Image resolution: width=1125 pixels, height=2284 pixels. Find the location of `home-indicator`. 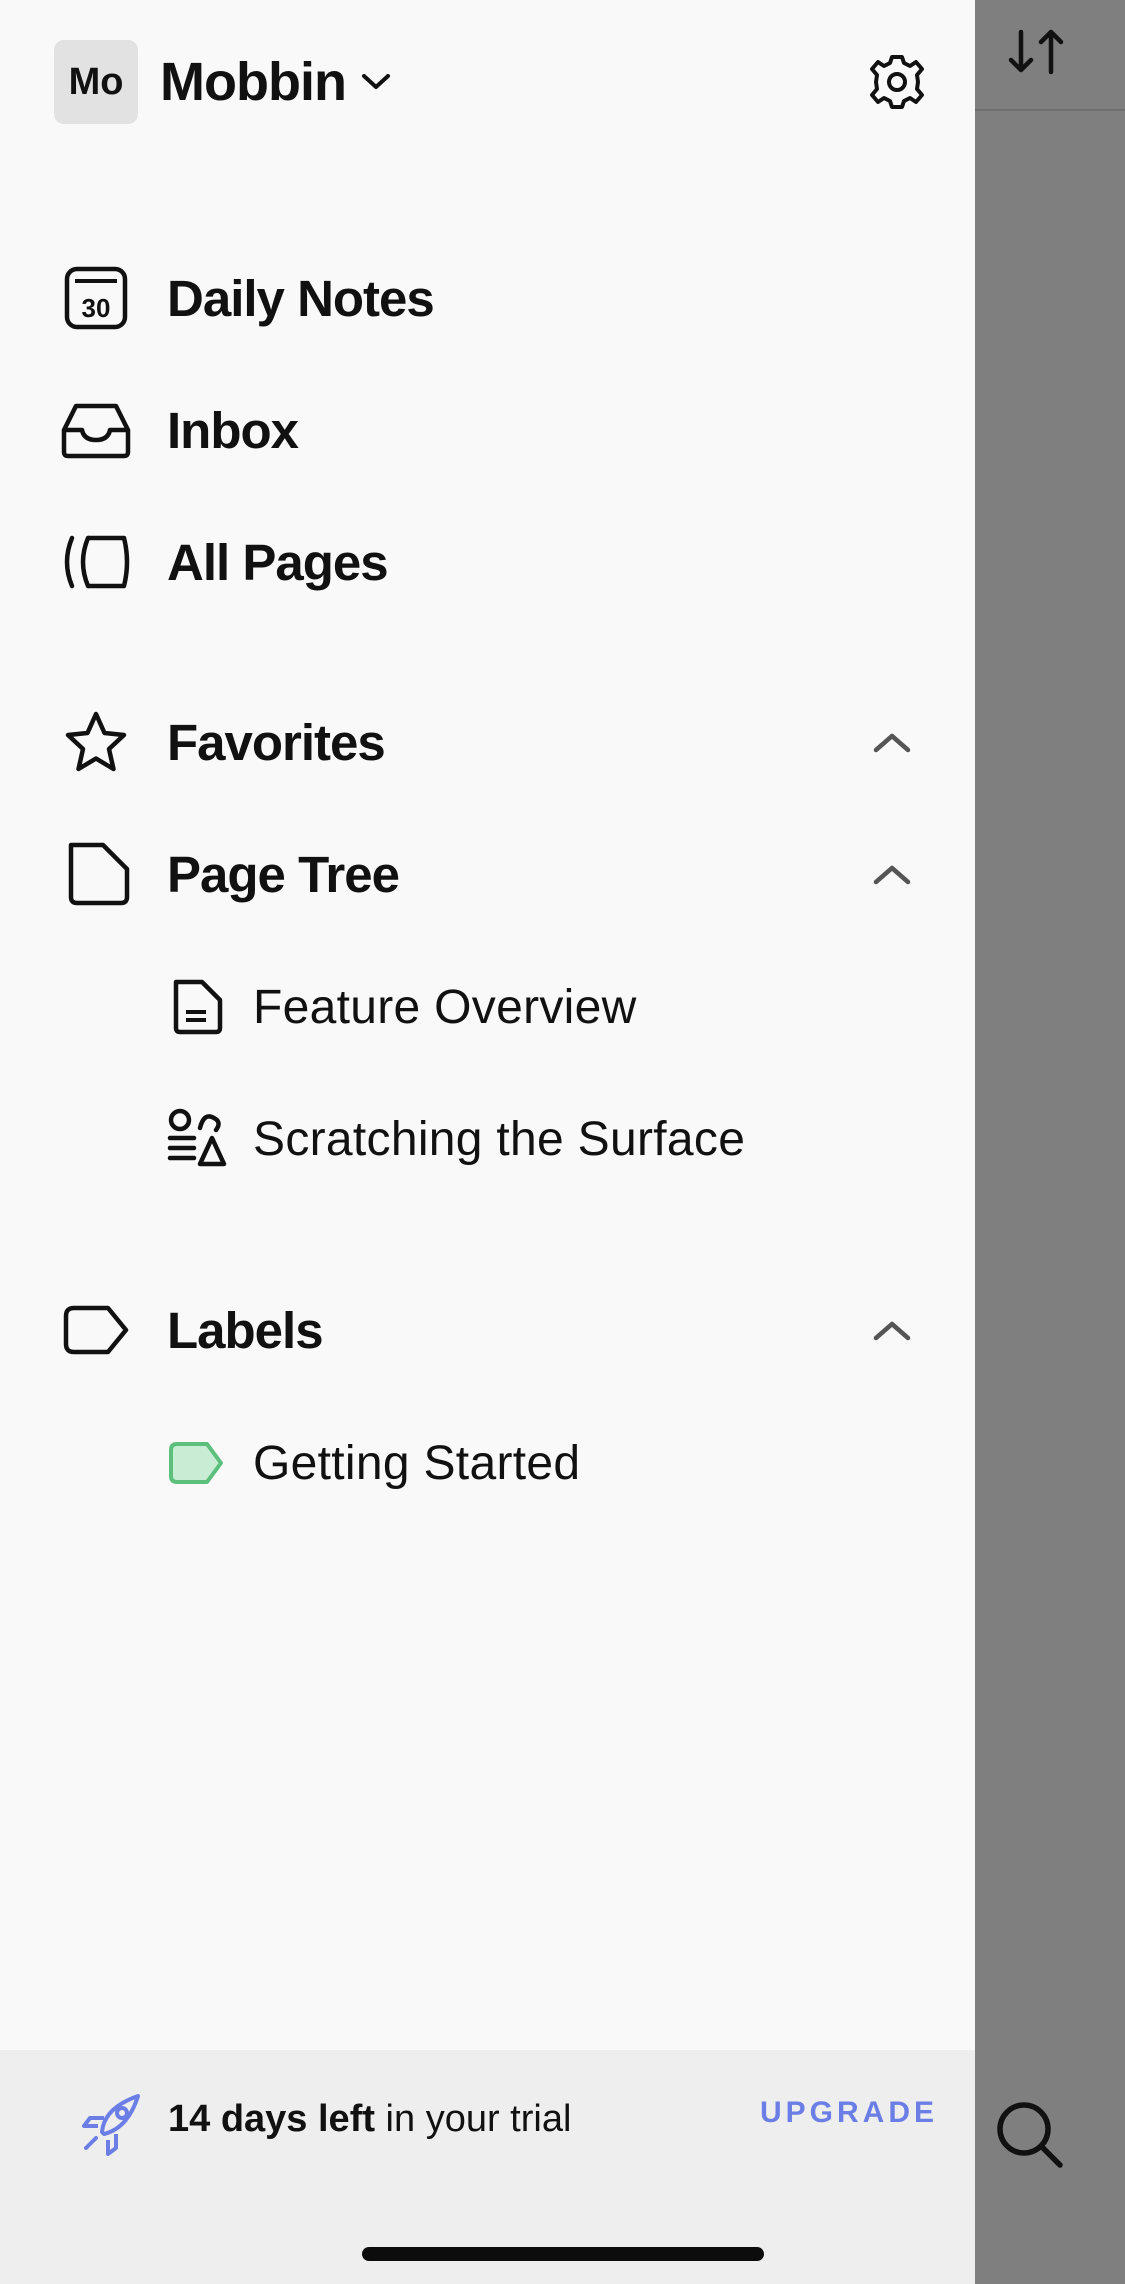

home-indicator is located at coordinates (563, 2254).